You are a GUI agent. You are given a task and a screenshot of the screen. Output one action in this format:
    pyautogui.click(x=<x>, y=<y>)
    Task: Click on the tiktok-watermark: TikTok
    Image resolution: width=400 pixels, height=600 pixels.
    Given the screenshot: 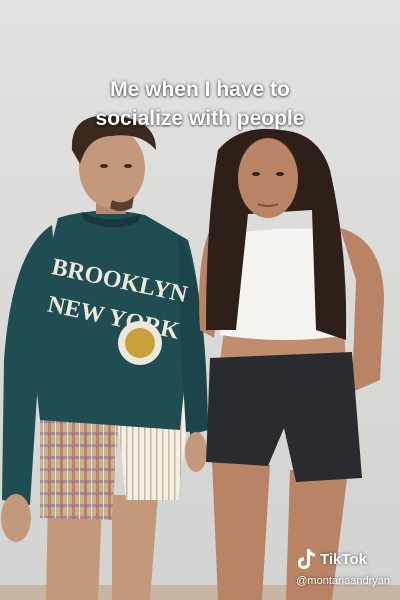 What is the action you would take?
    pyautogui.click(x=331, y=559)
    